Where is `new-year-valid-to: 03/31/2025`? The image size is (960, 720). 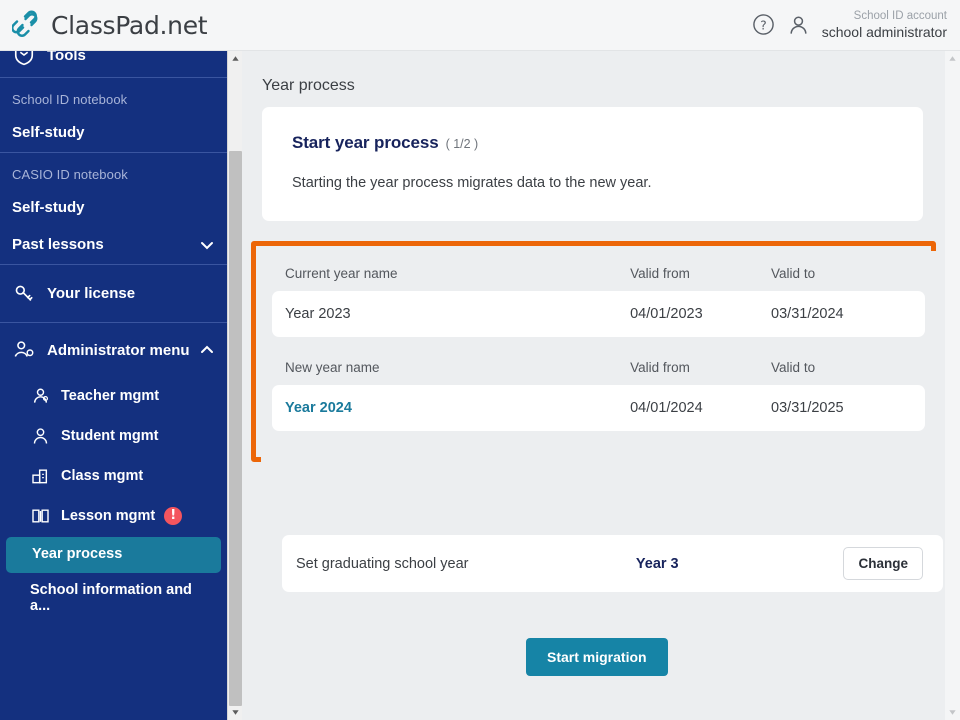 new-year-valid-to: 03/31/2025 is located at coordinates (807, 408).